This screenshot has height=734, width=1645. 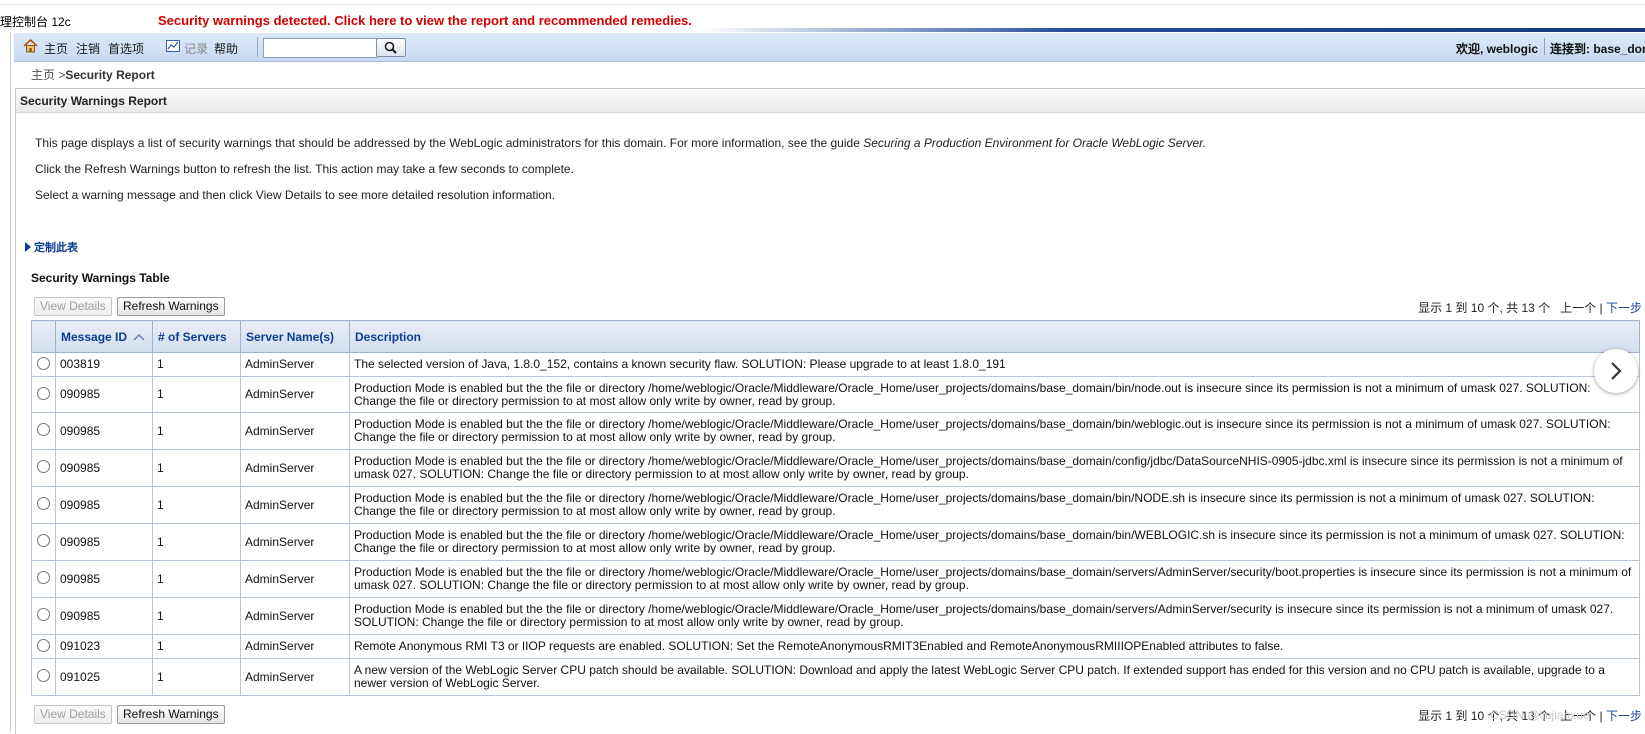 What do you see at coordinates (830, 101) in the screenshot?
I see `panel-header: Security Warnings Report` at bounding box center [830, 101].